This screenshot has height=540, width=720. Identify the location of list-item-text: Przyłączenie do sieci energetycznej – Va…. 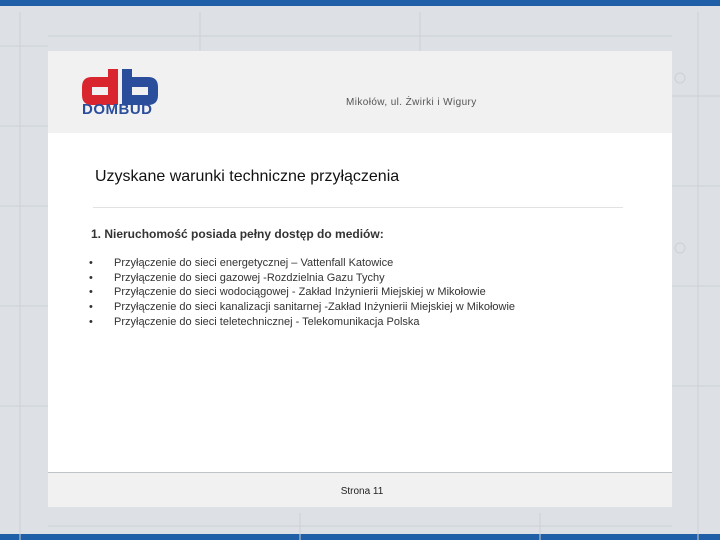
(254, 263).